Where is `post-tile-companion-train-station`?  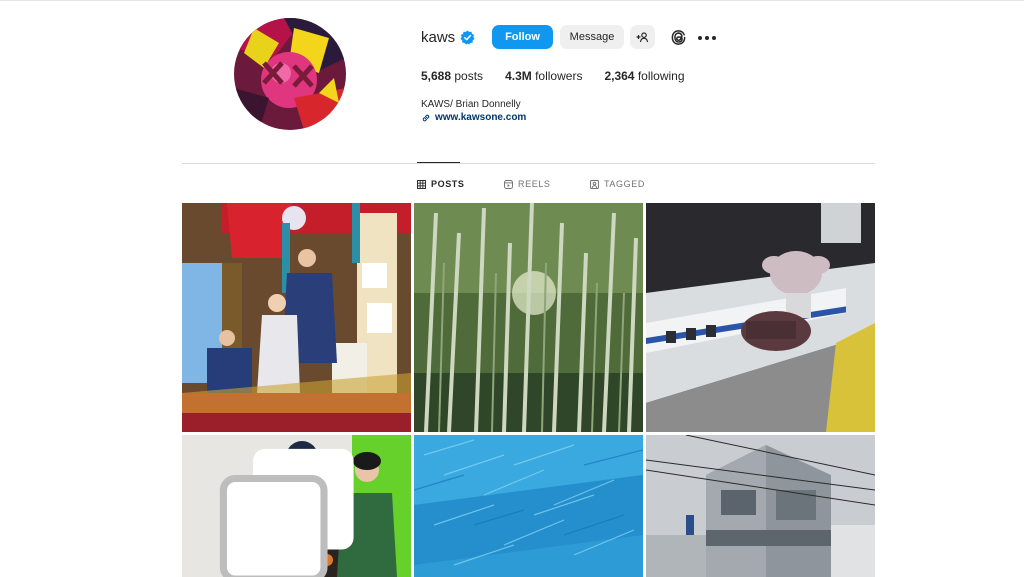
post-tile-companion-train-station is located at coordinates (760, 317).